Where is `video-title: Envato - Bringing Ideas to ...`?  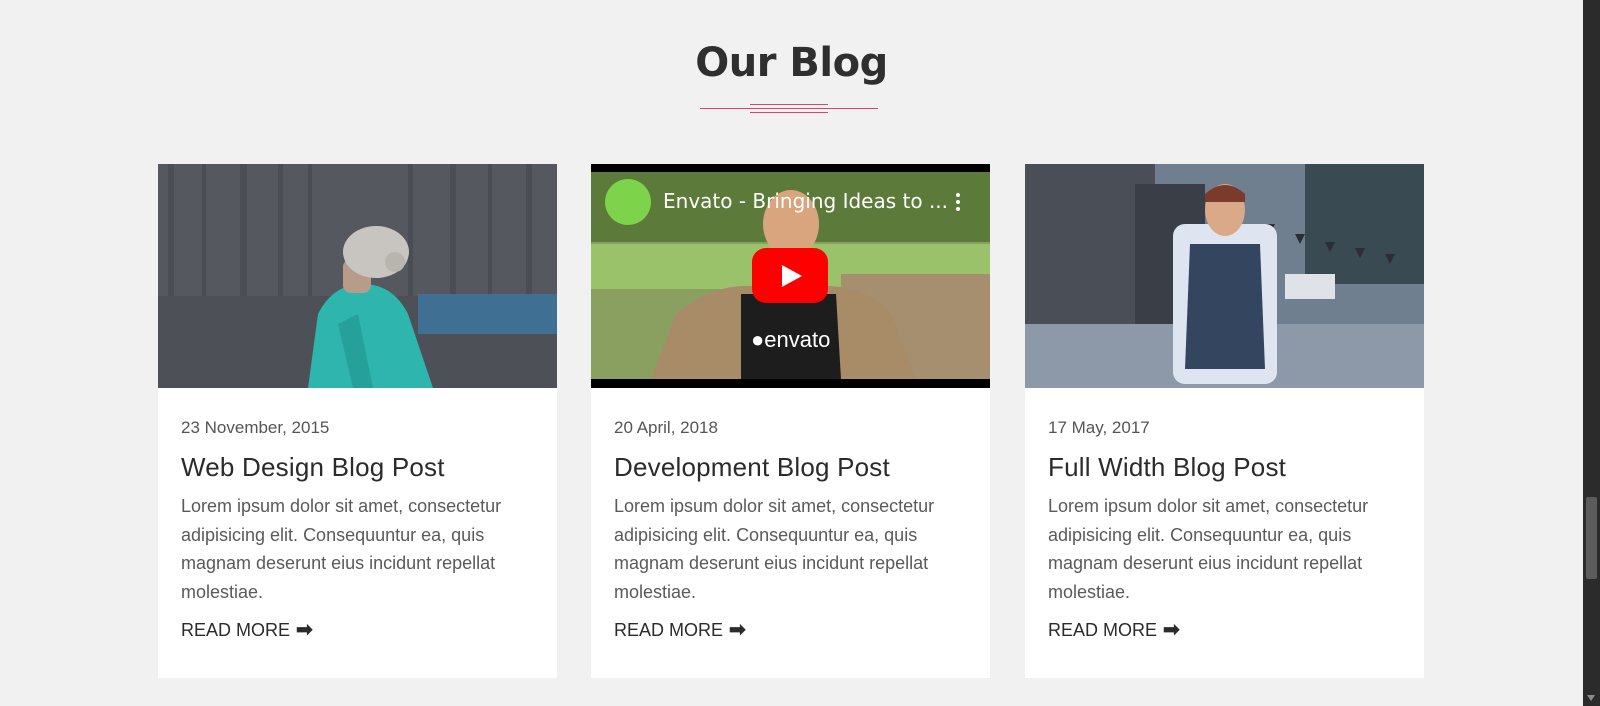 video-title: Envato - Bringing Ideas to ... is located at coordinates (805, 201).